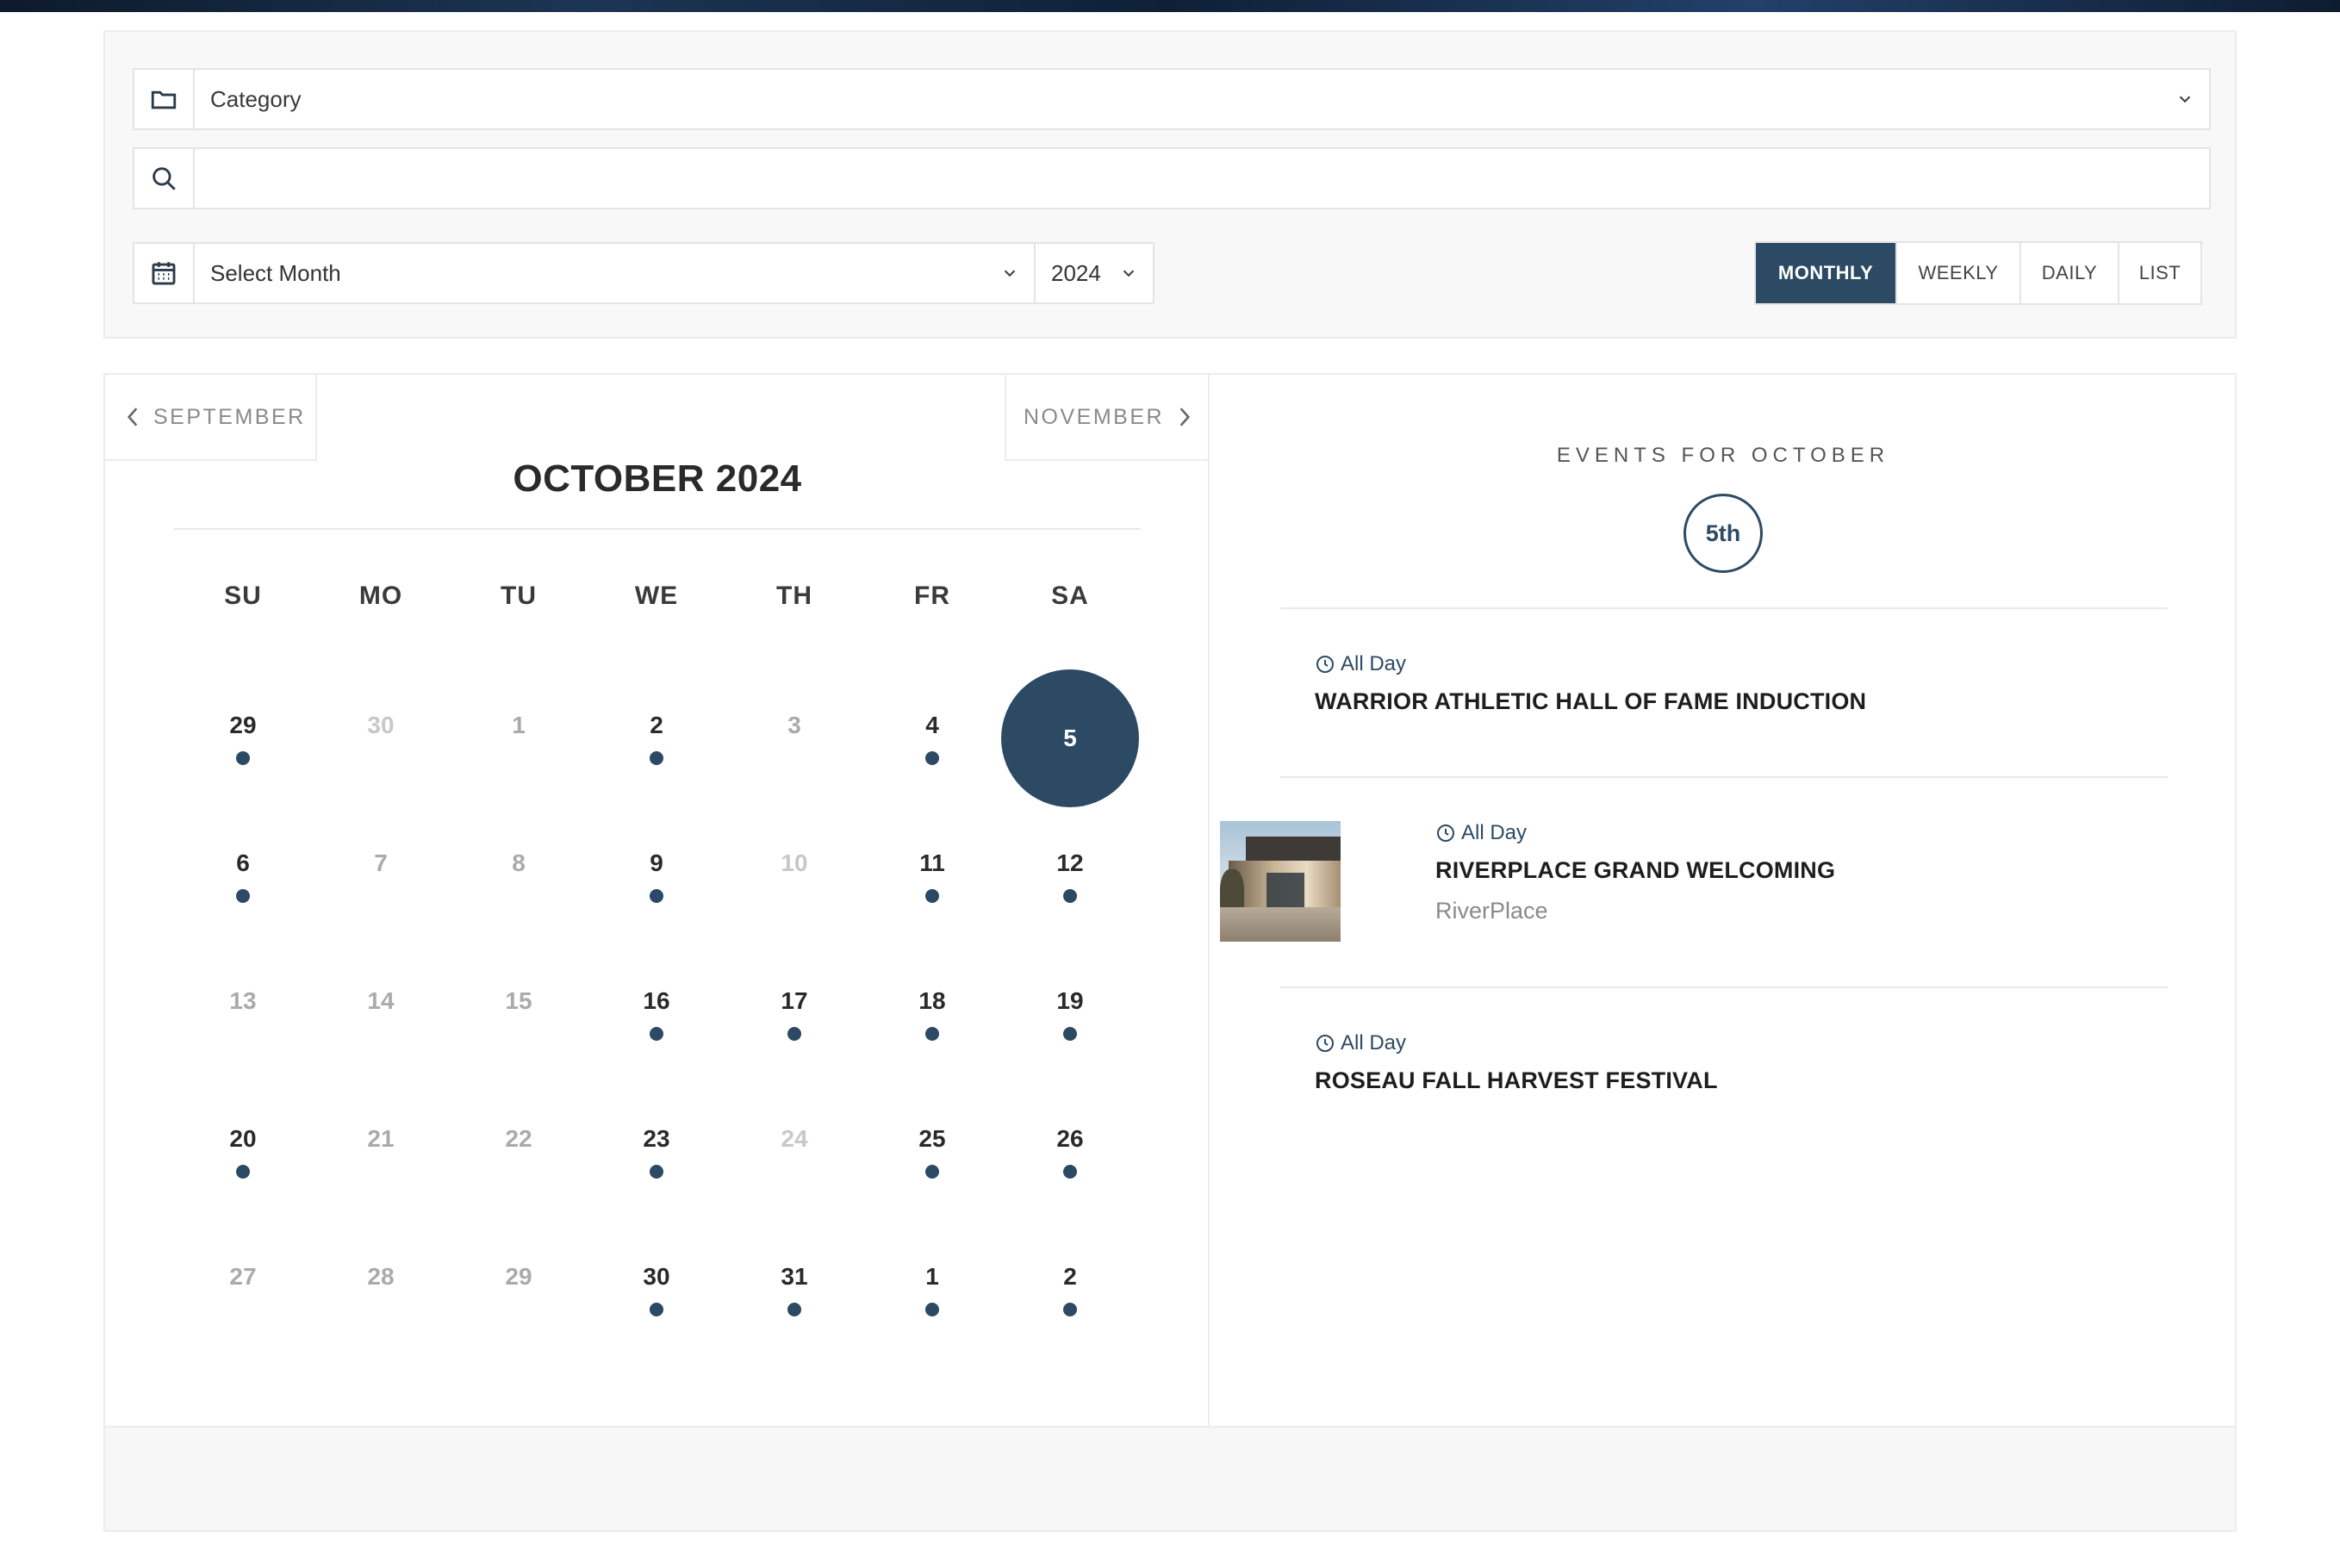 The height and width of the screenshot is (1568, 2340). I want to click on event-item: All Day ROSEAU FALL HARVEST FESTIVAL, so click(1746, 1063).